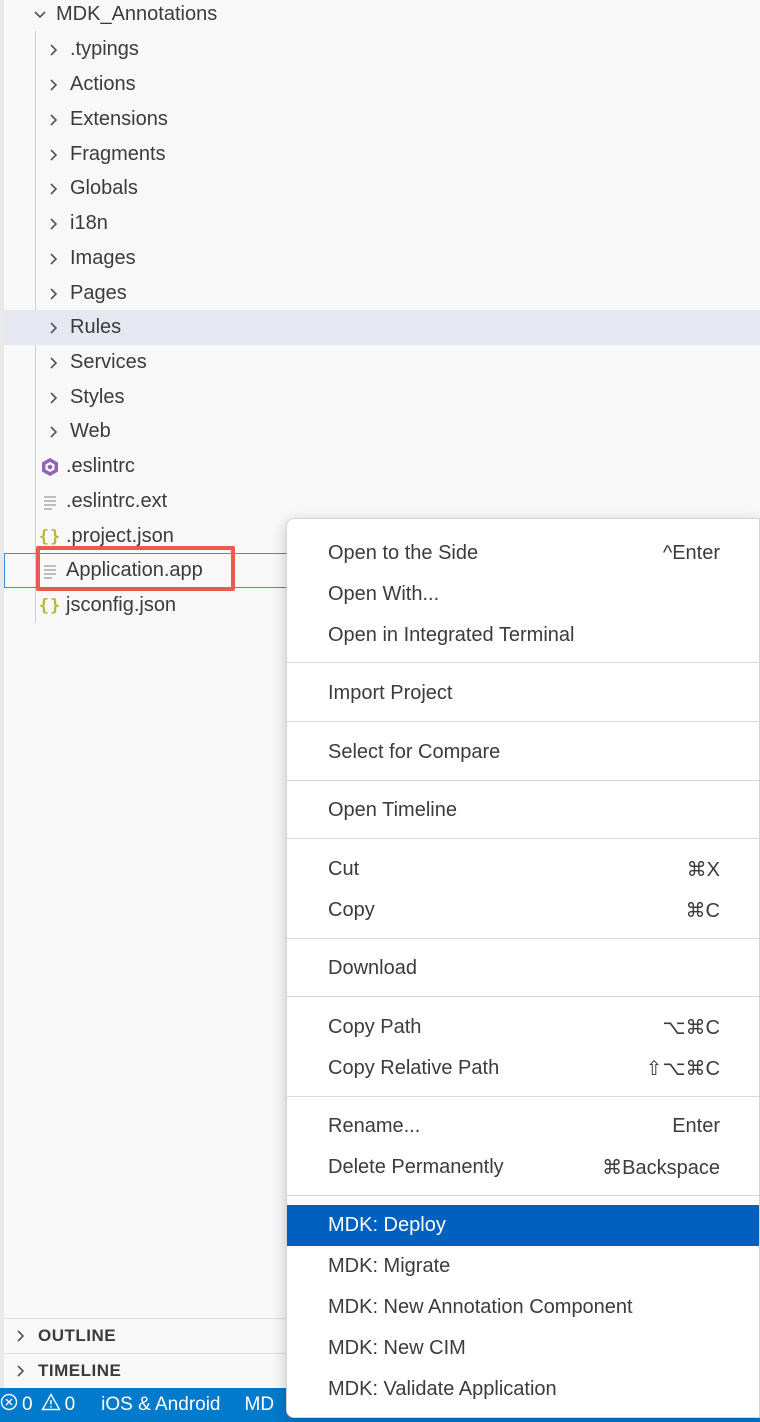 The width and height of the screenshot is (760, 1422). I want to click on tree-folder: Globals, so click(382, 188).